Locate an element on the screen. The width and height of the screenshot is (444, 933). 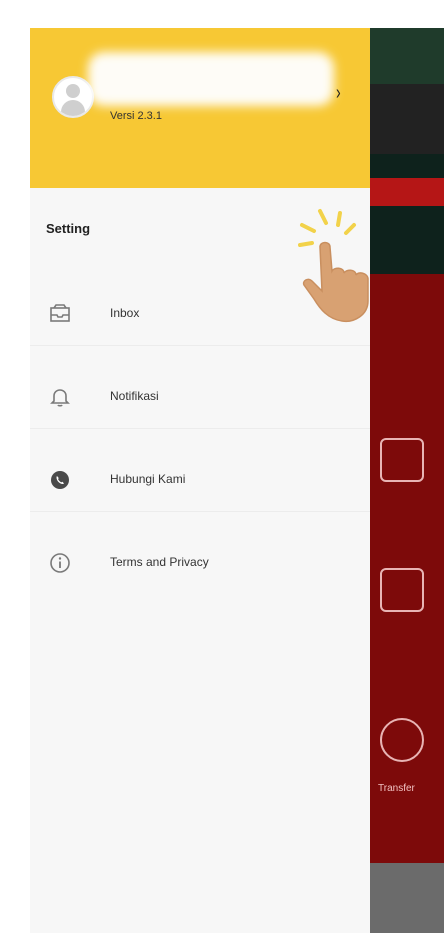
avatar-body is located at coordinates (73, 108).